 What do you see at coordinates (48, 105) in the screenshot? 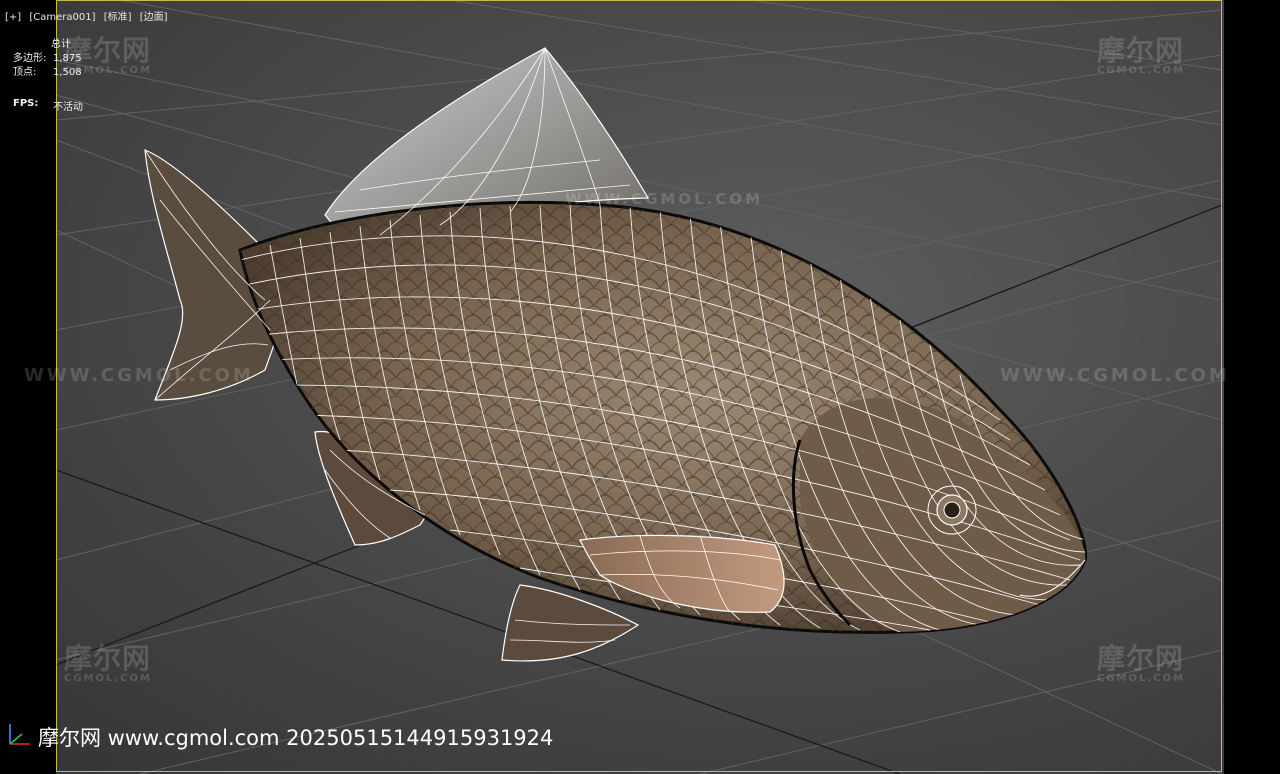
I see `fps-readout: FPS: 不活动` at bounding box center [48, 105].